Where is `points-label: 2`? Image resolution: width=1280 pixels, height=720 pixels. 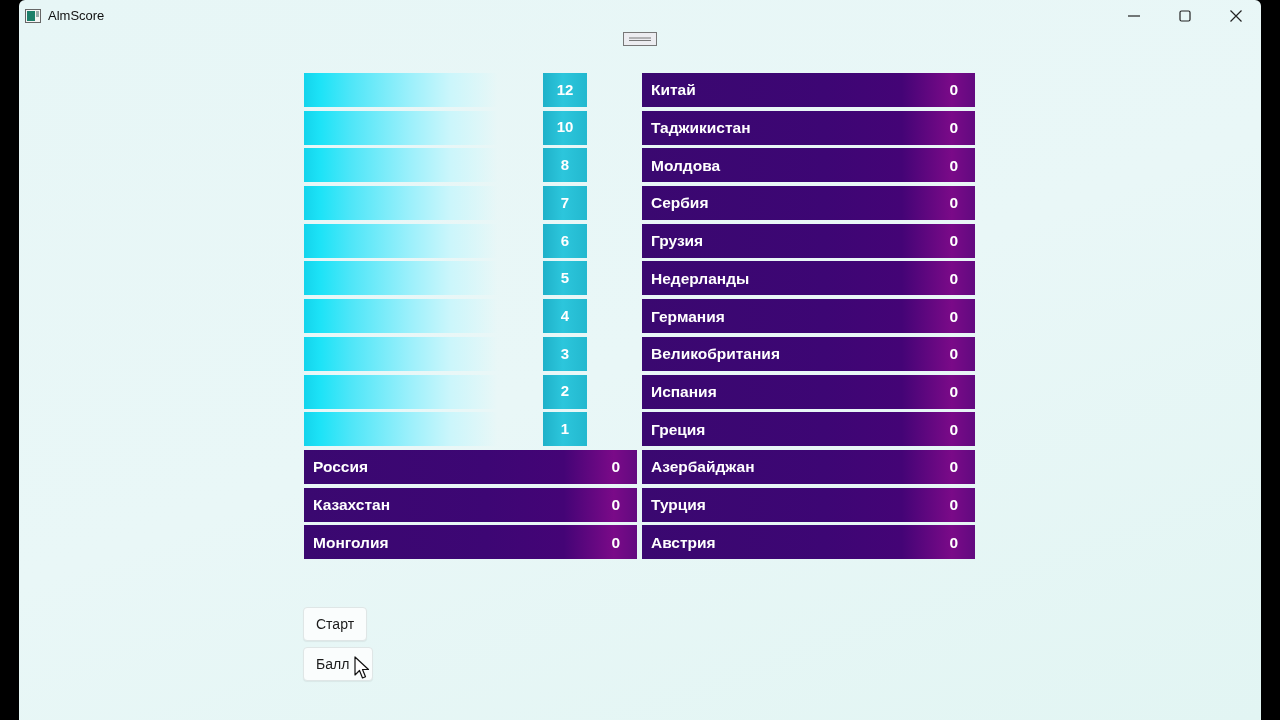
points-label: 2 is located at coordinates (565, 391).